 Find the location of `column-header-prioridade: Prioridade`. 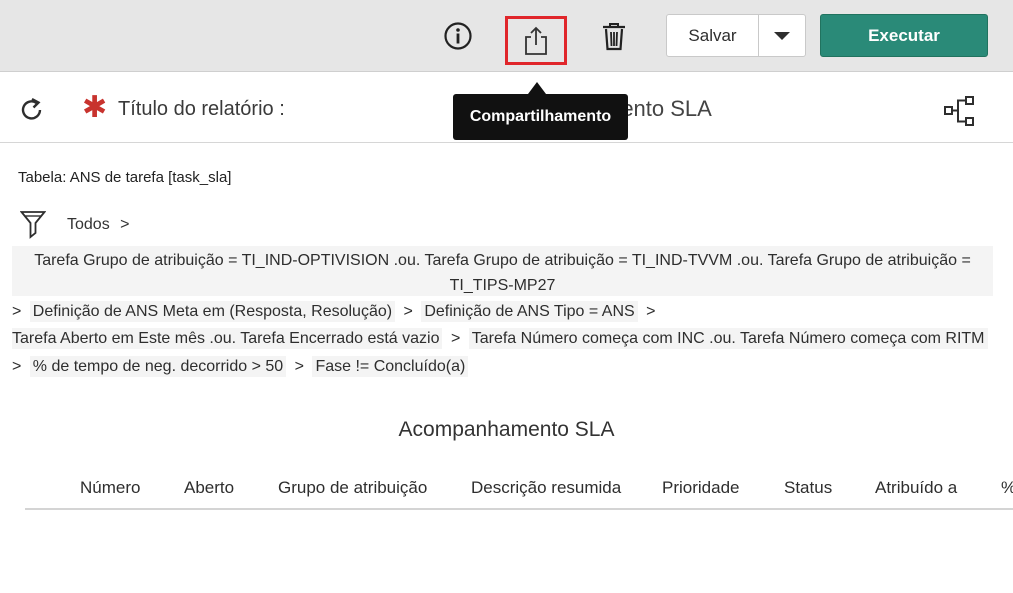

column-header-prioridade: Prioridade is located at coordinates (701, 488).